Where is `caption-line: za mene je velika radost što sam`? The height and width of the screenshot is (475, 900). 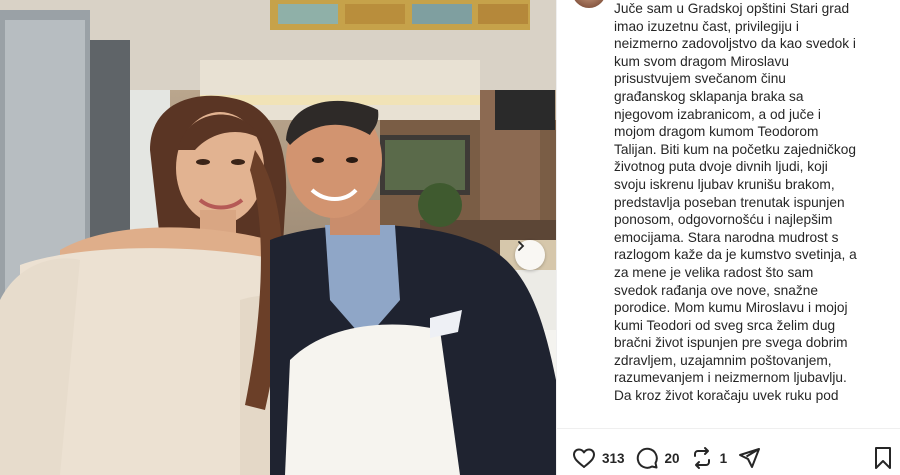
caption-line: za mene je velika radost što sam is located at coordinates (714, 272).